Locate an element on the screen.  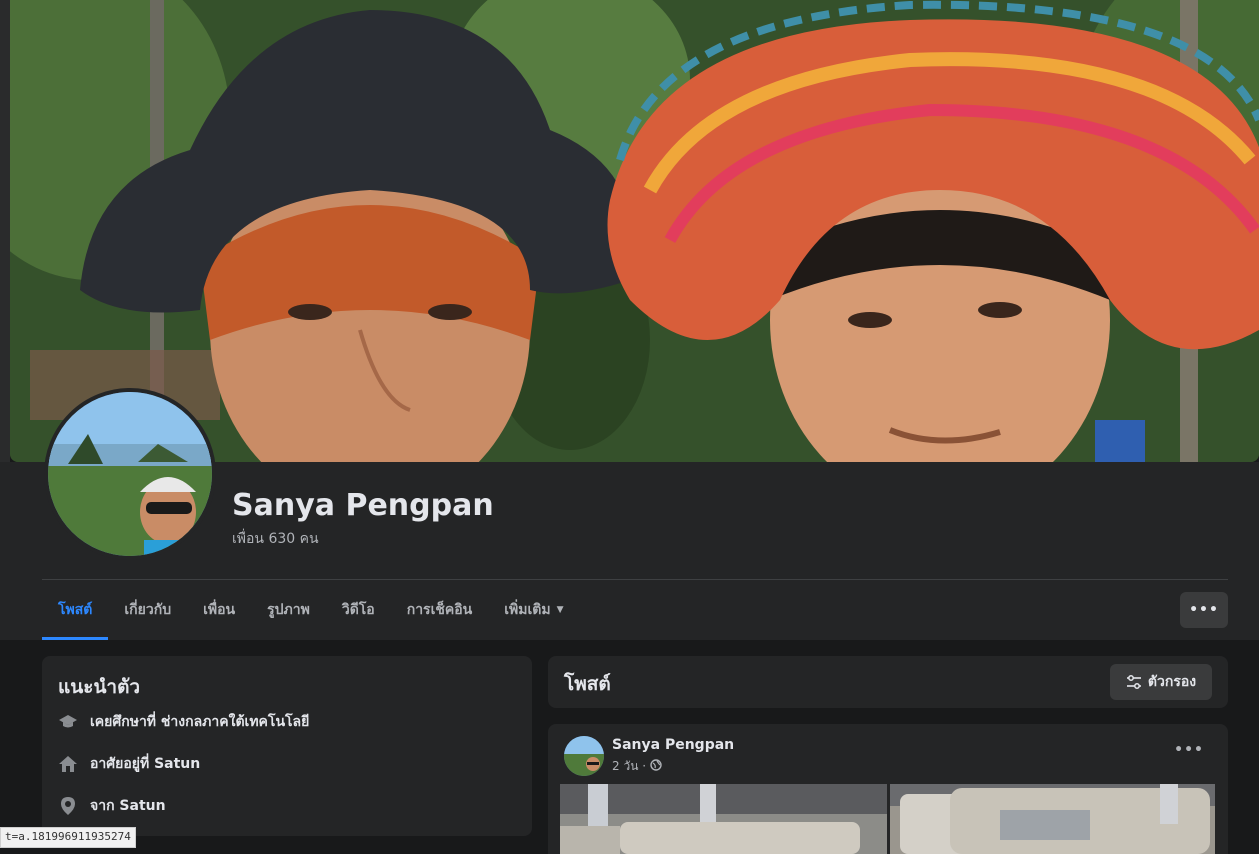
chevron-down-icon: ▼ is located at coordinates (560, 610).